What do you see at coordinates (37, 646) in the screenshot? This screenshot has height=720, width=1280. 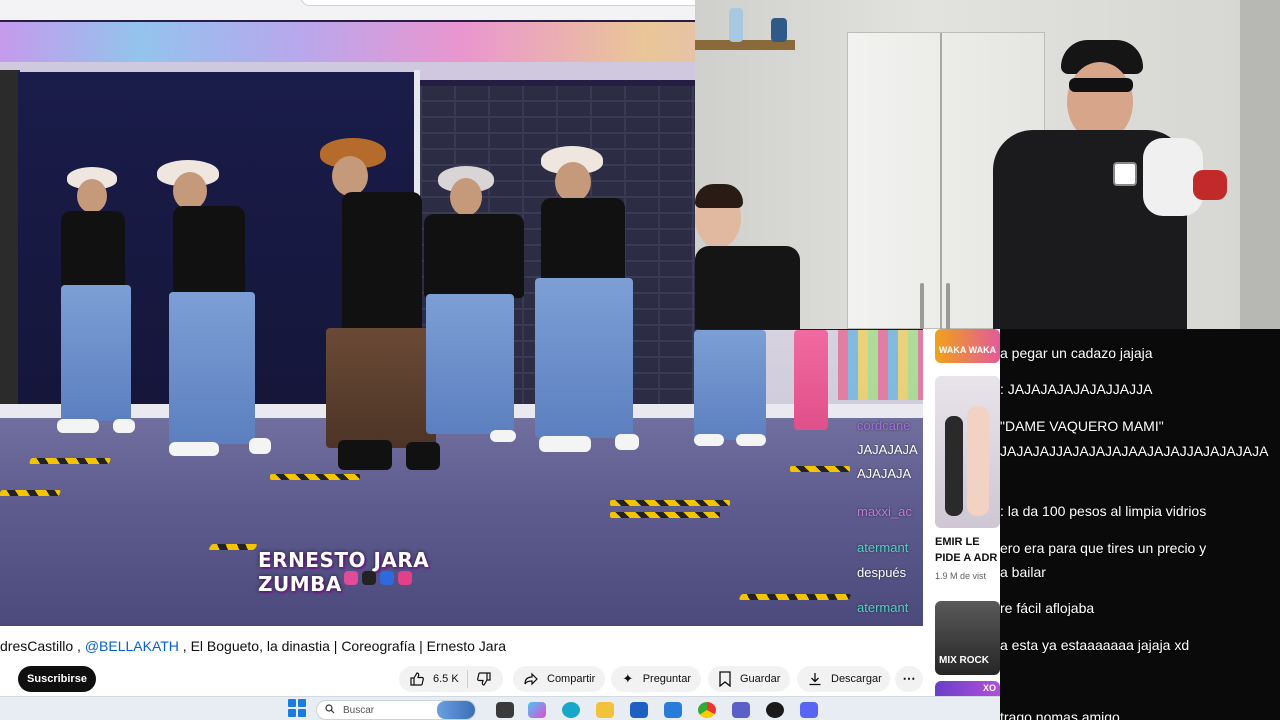 I see `title-prefix: dresCastillo` at bounding box center [37, 646].